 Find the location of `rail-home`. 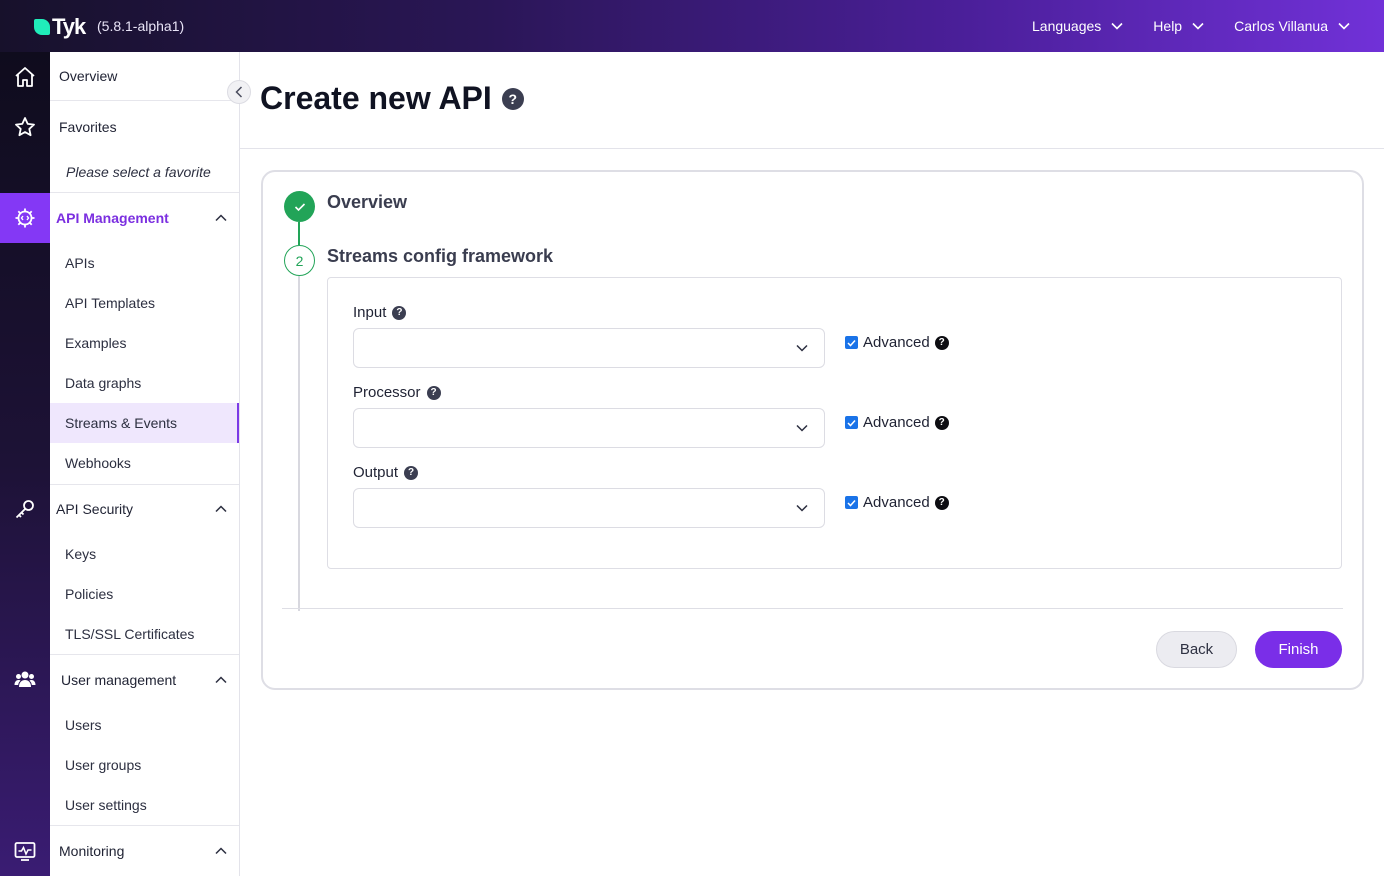

rail-home is located at coordinates (25, 77).